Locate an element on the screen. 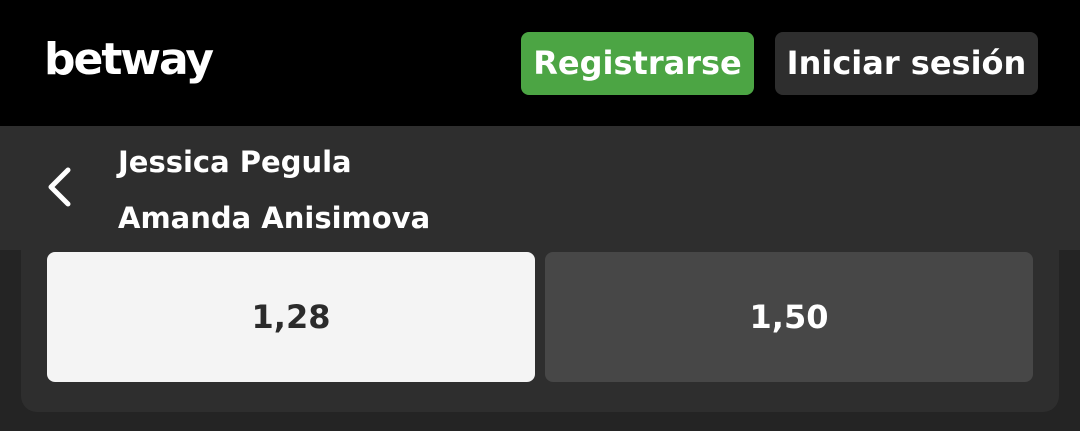 This screenshot has height=431, width=1080. player-name-home: Jessica Pegula is located at coordinates (235, 162).